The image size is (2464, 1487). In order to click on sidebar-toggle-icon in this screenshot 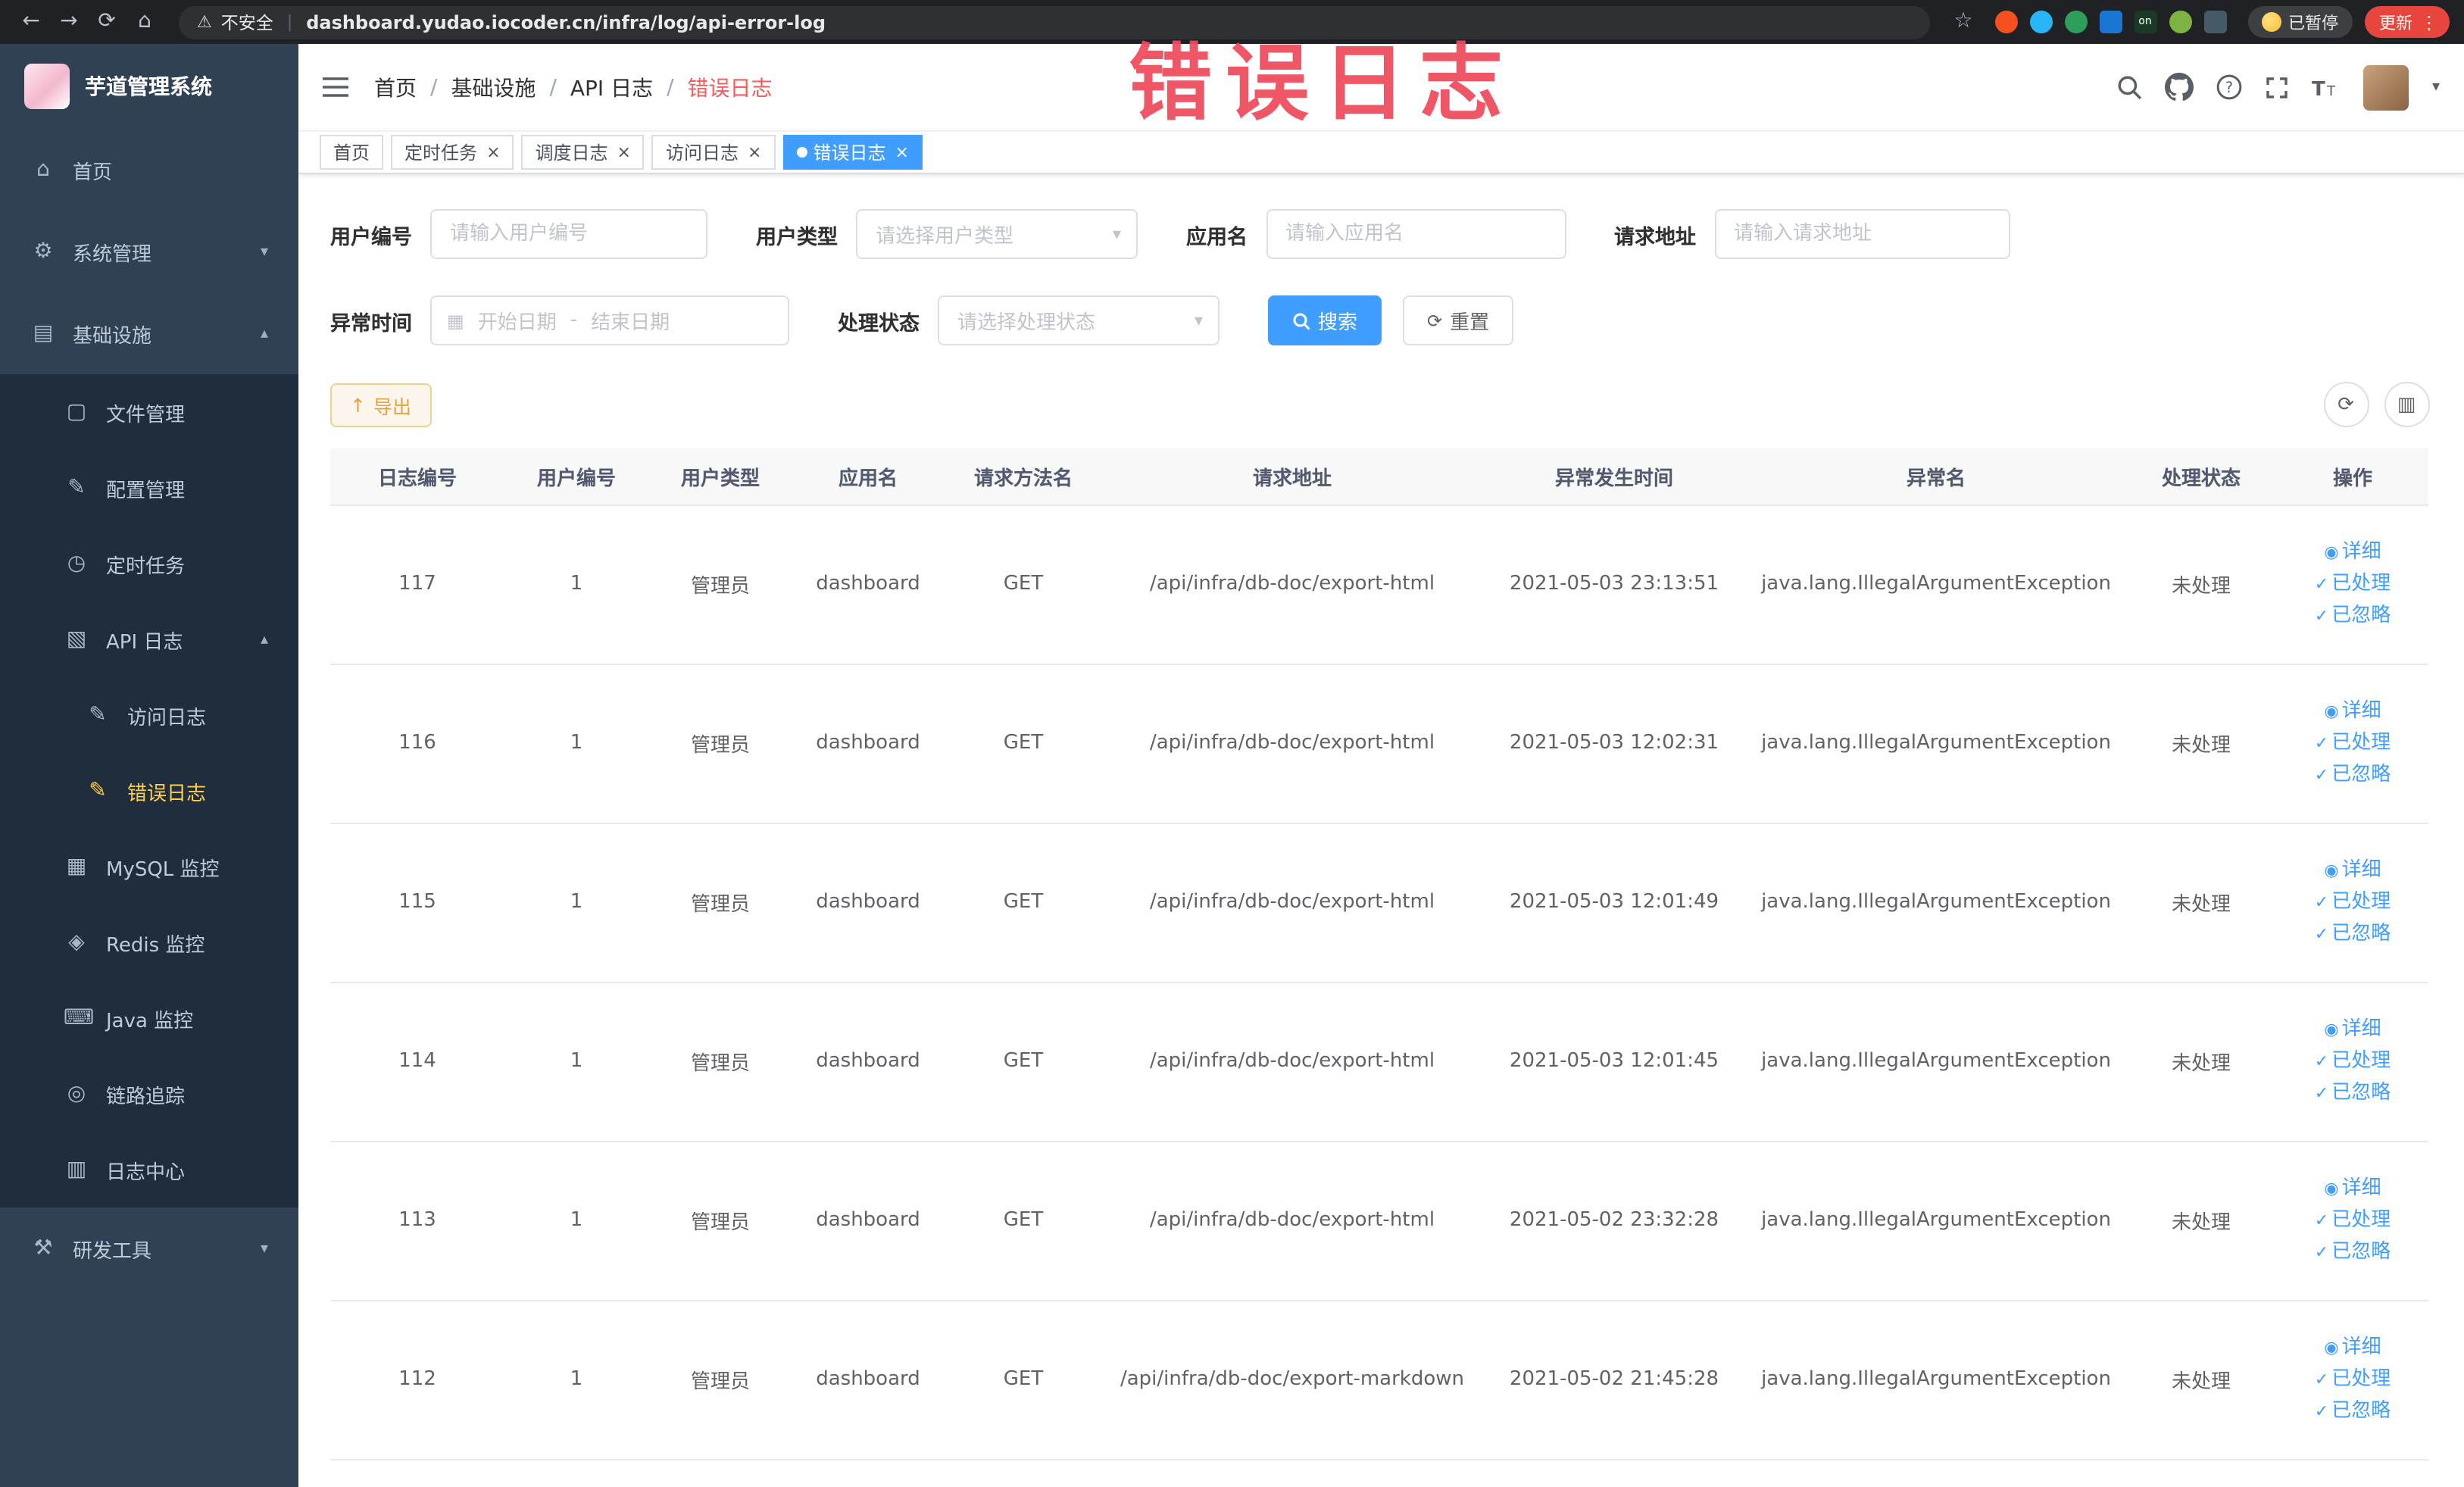, I will do `click(335, 87)`.